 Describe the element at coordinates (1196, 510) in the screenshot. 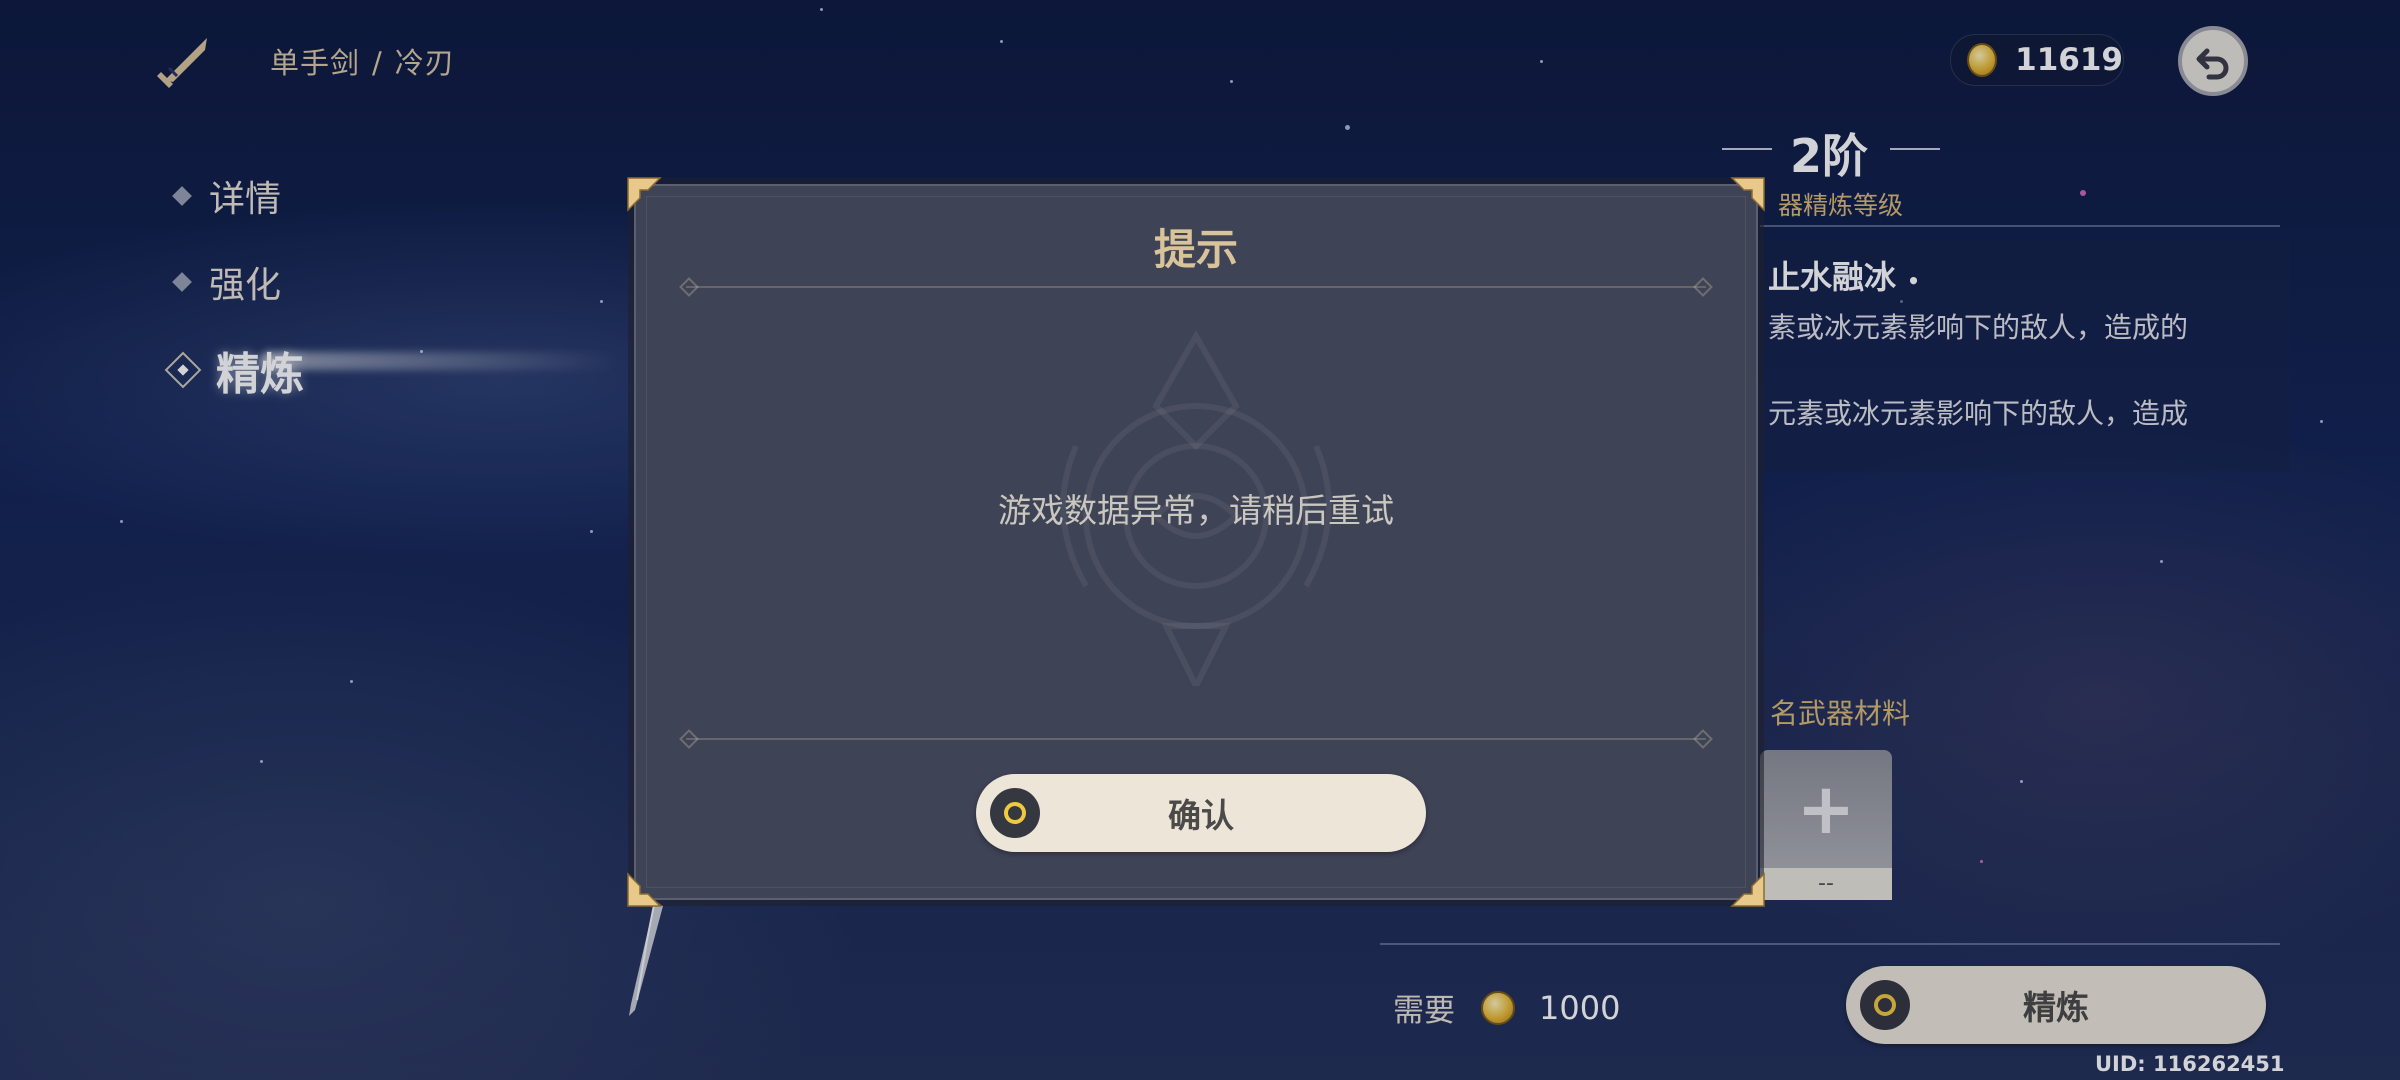

I see `dialog-message: 游戏数据异常，请稍后重试` at that location.